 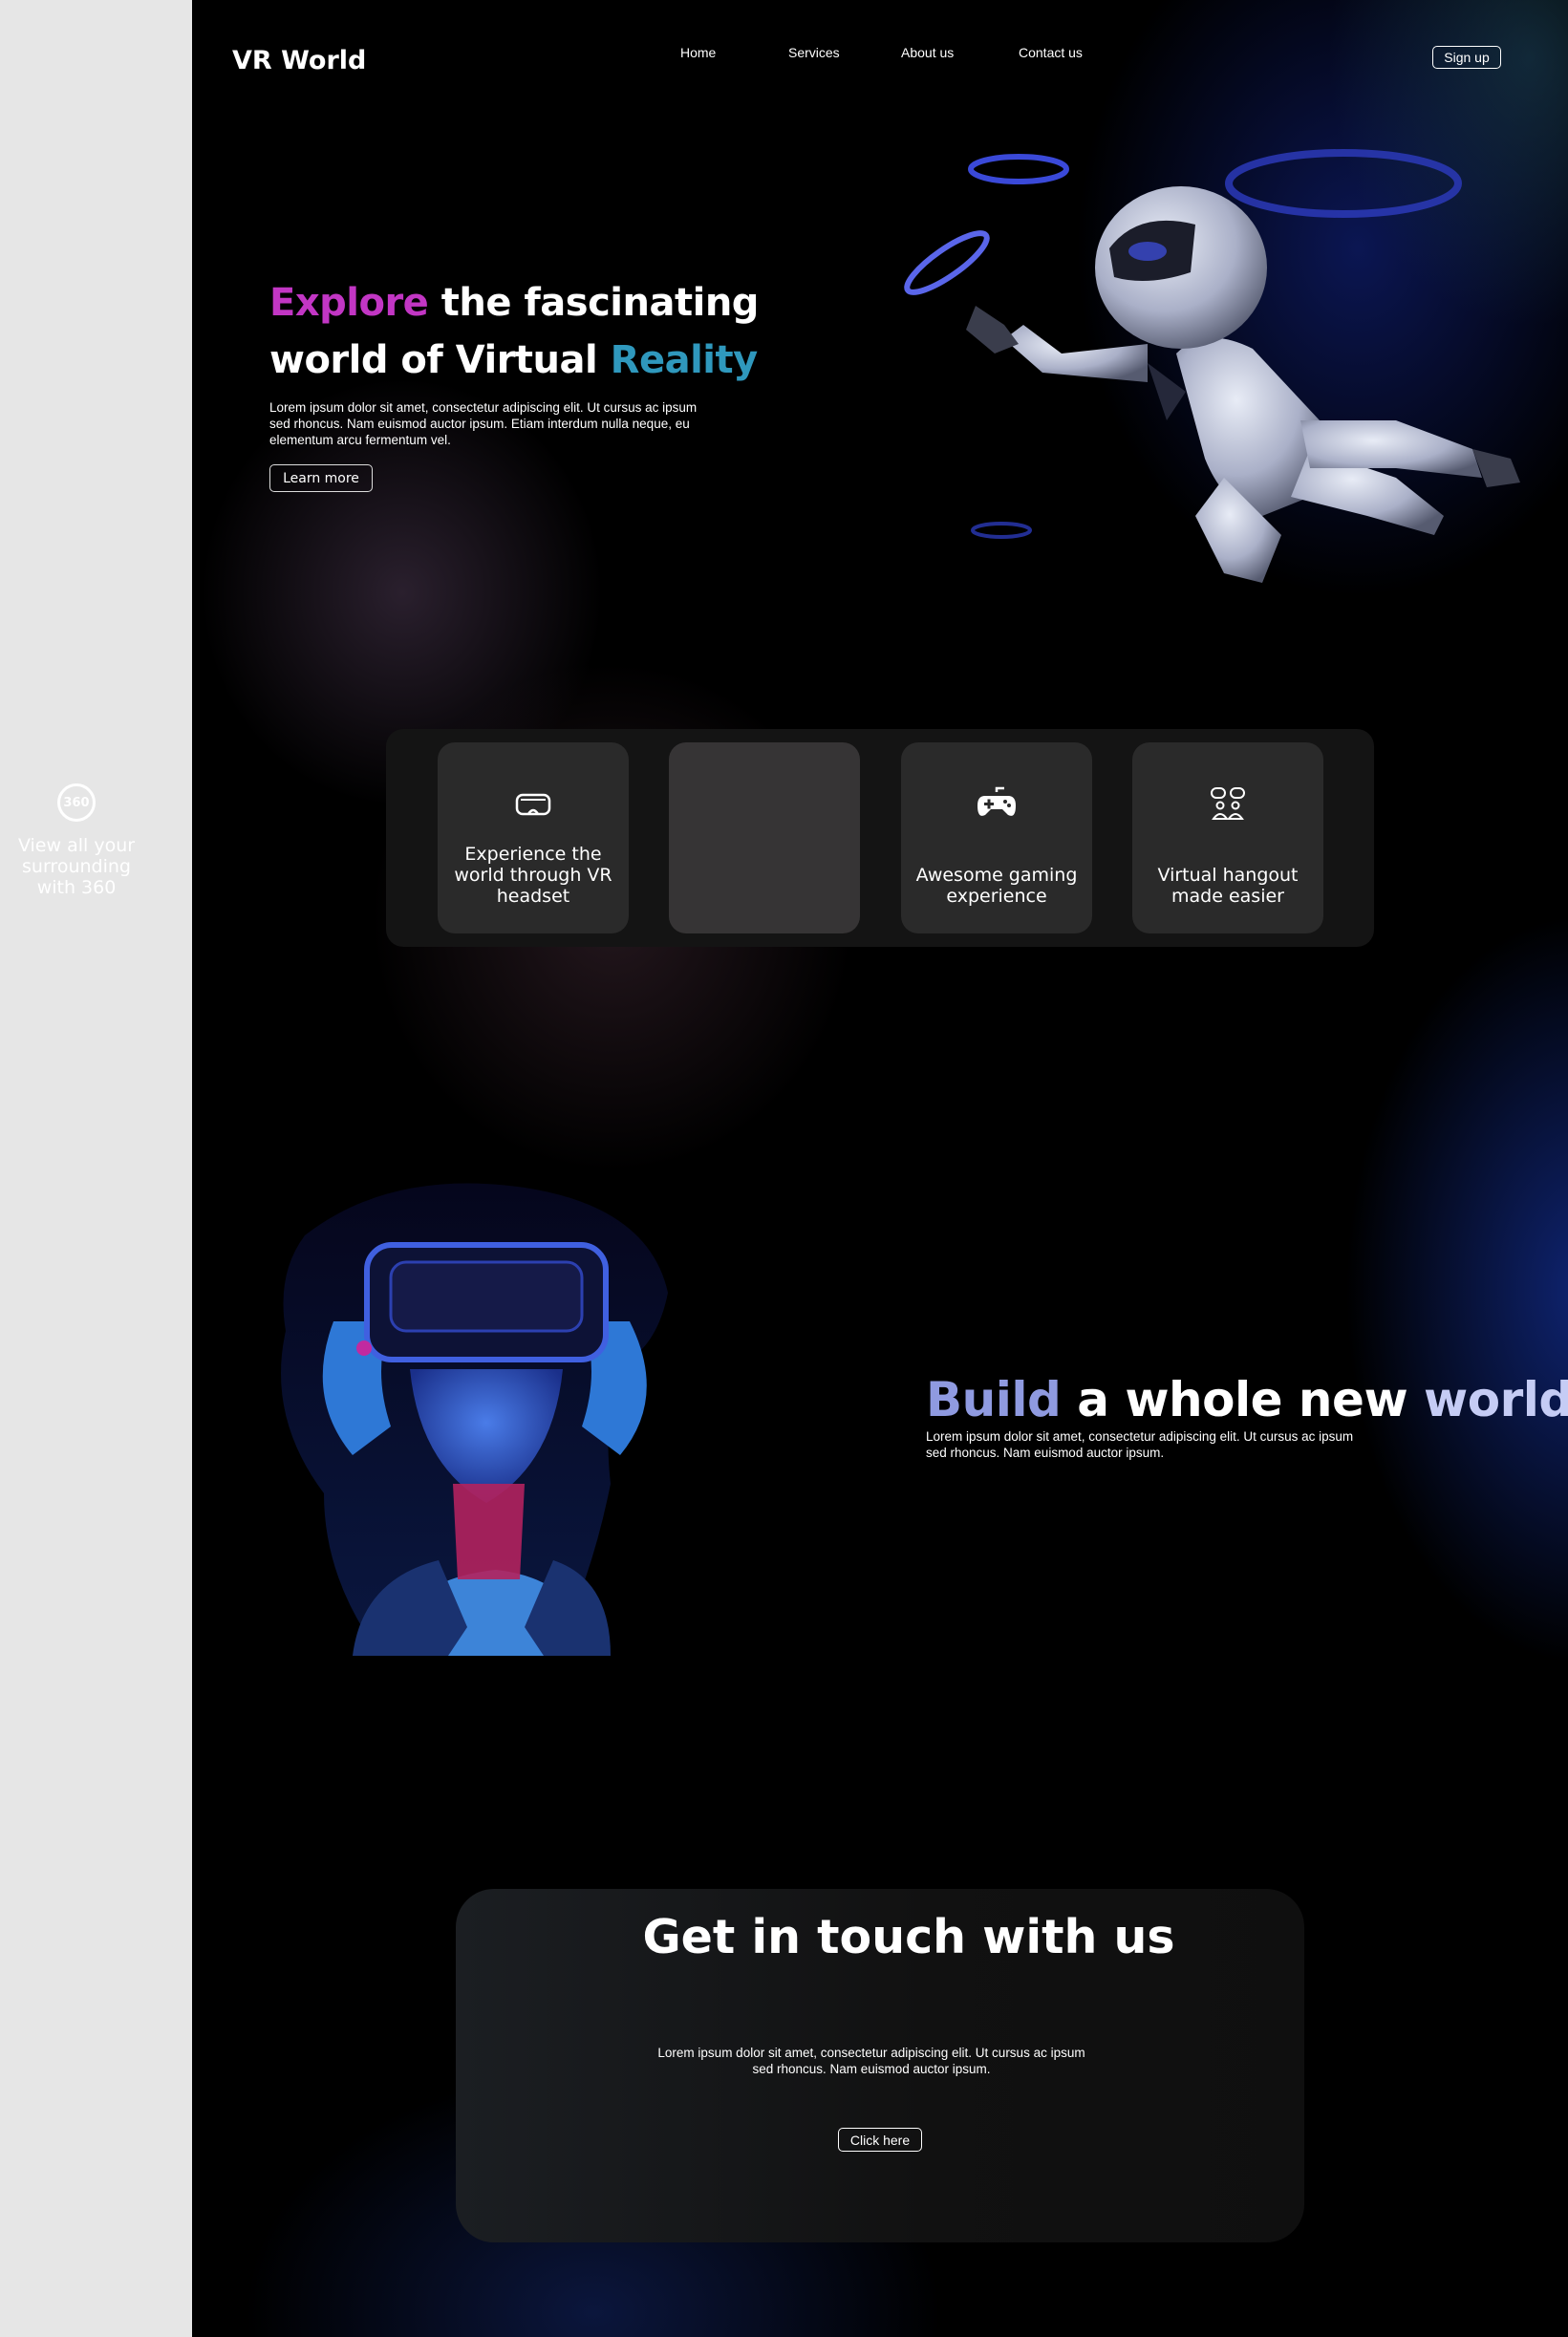 I want to click on robot-hand-left, so click(x=992, y=330).